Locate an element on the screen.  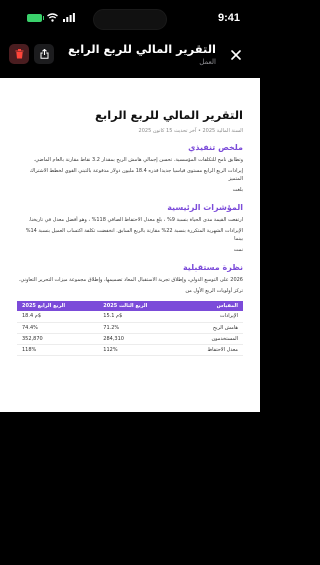
table-row: هامش الربح 71.2% 74.4% is located at coordinates (130, 328).